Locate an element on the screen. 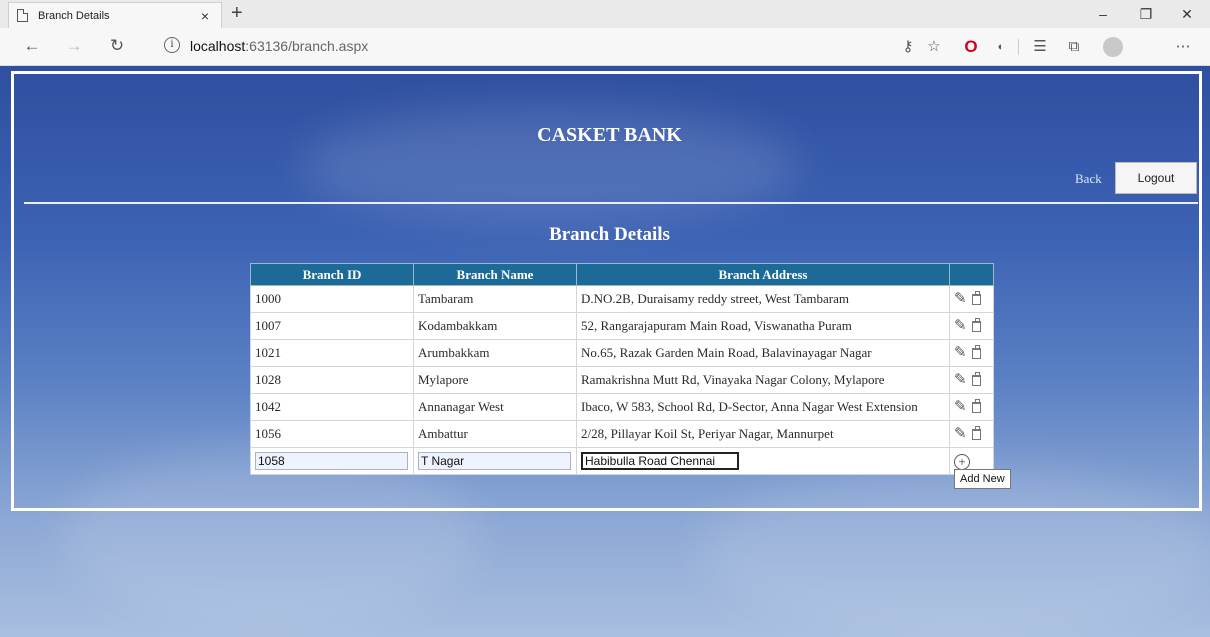 The width and height of the screenshot is (1210, 637). opera-icon: O is located at coordinates (971, 47).